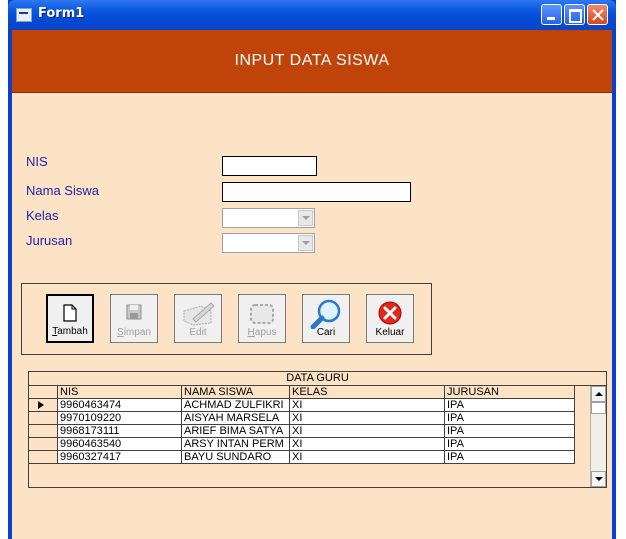 The width and height of the screenshot is (626, 539). I want to click on simpan-button: Simpan, so click(134, 318).